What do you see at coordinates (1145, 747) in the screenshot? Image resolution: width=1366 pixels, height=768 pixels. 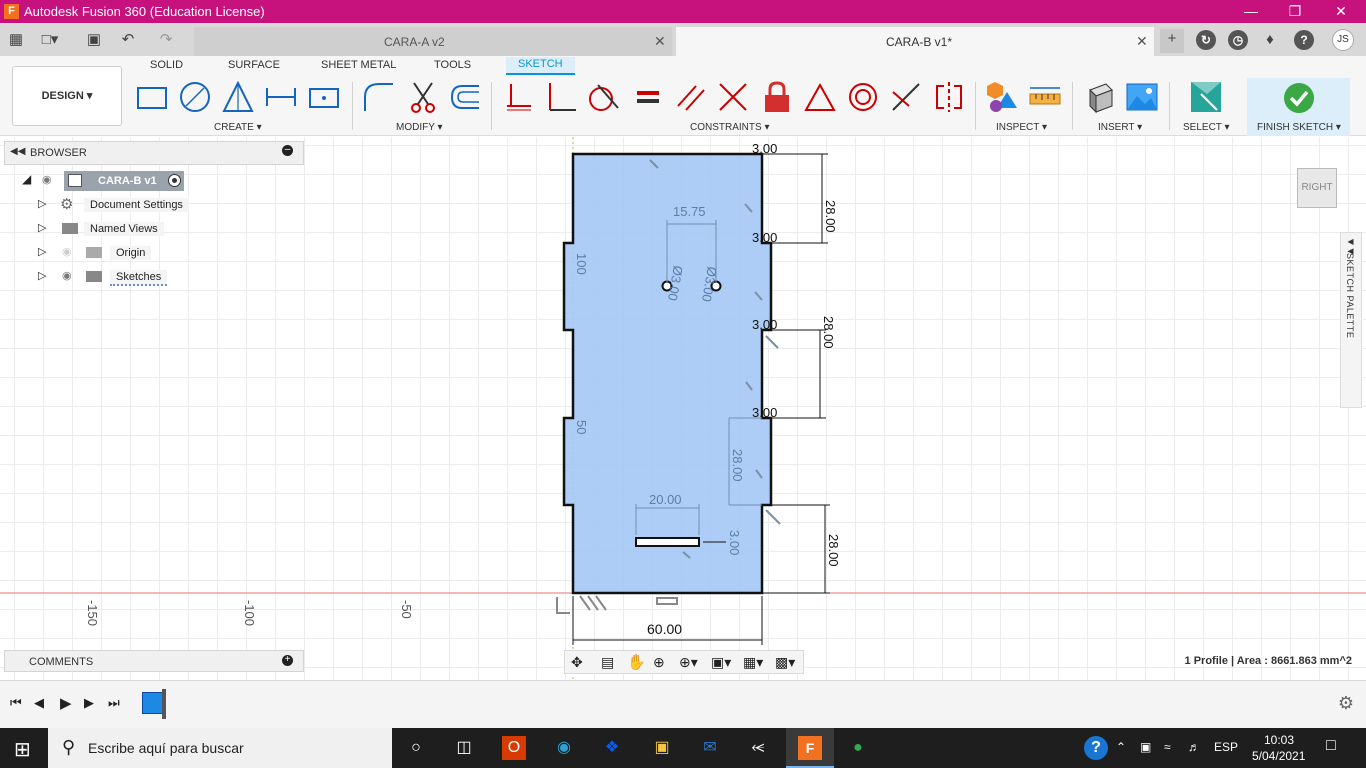 I see `network-icon: ▣` at bounding box center [1145, 747].